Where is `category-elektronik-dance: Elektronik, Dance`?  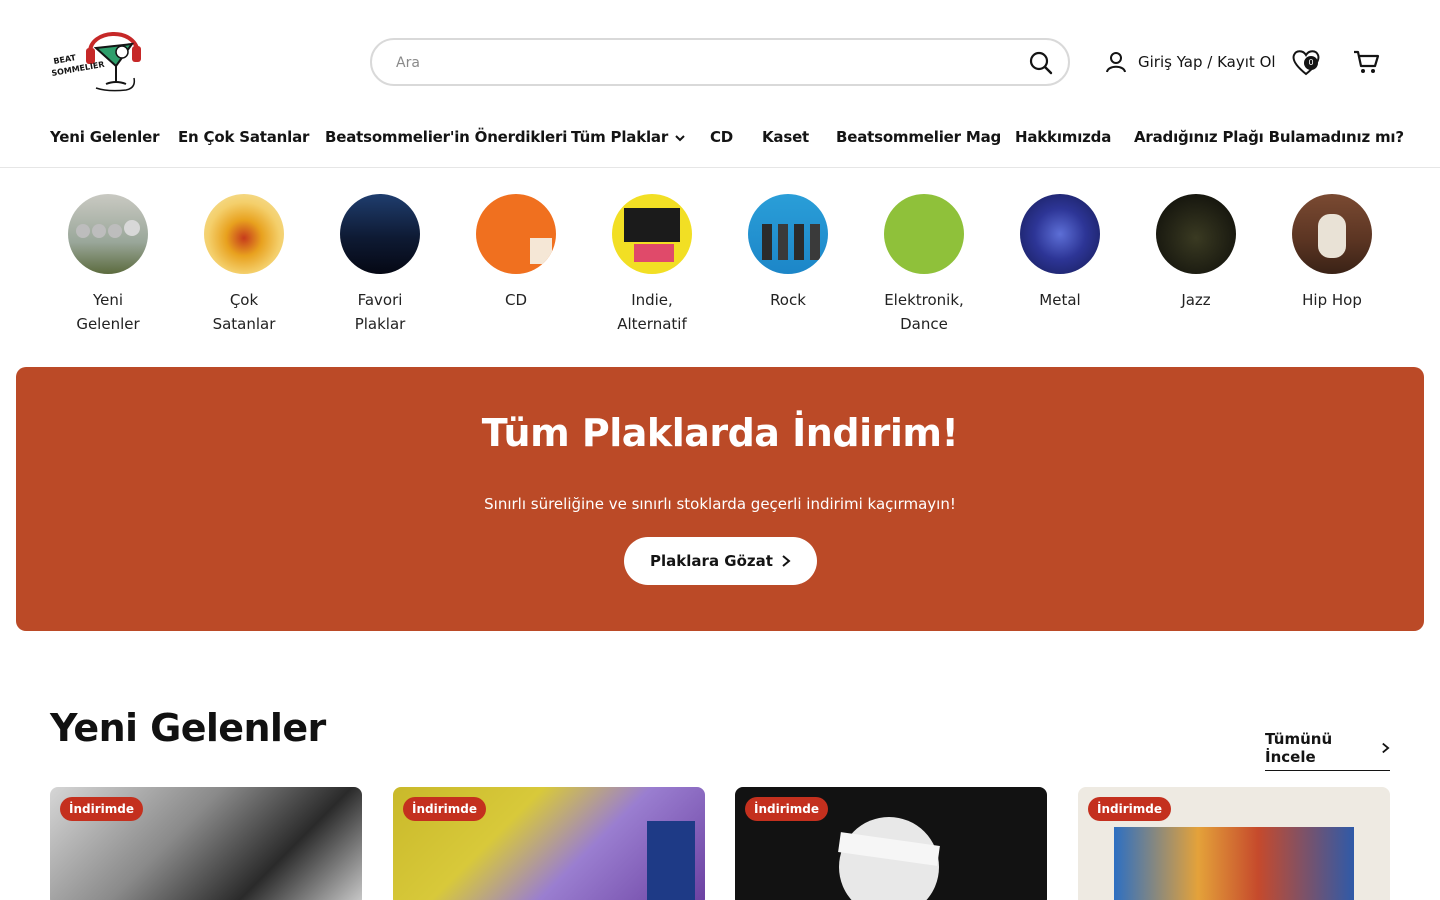 category-elektronik-dance: Elektronik, Dance is located at coordinates (924, 264).